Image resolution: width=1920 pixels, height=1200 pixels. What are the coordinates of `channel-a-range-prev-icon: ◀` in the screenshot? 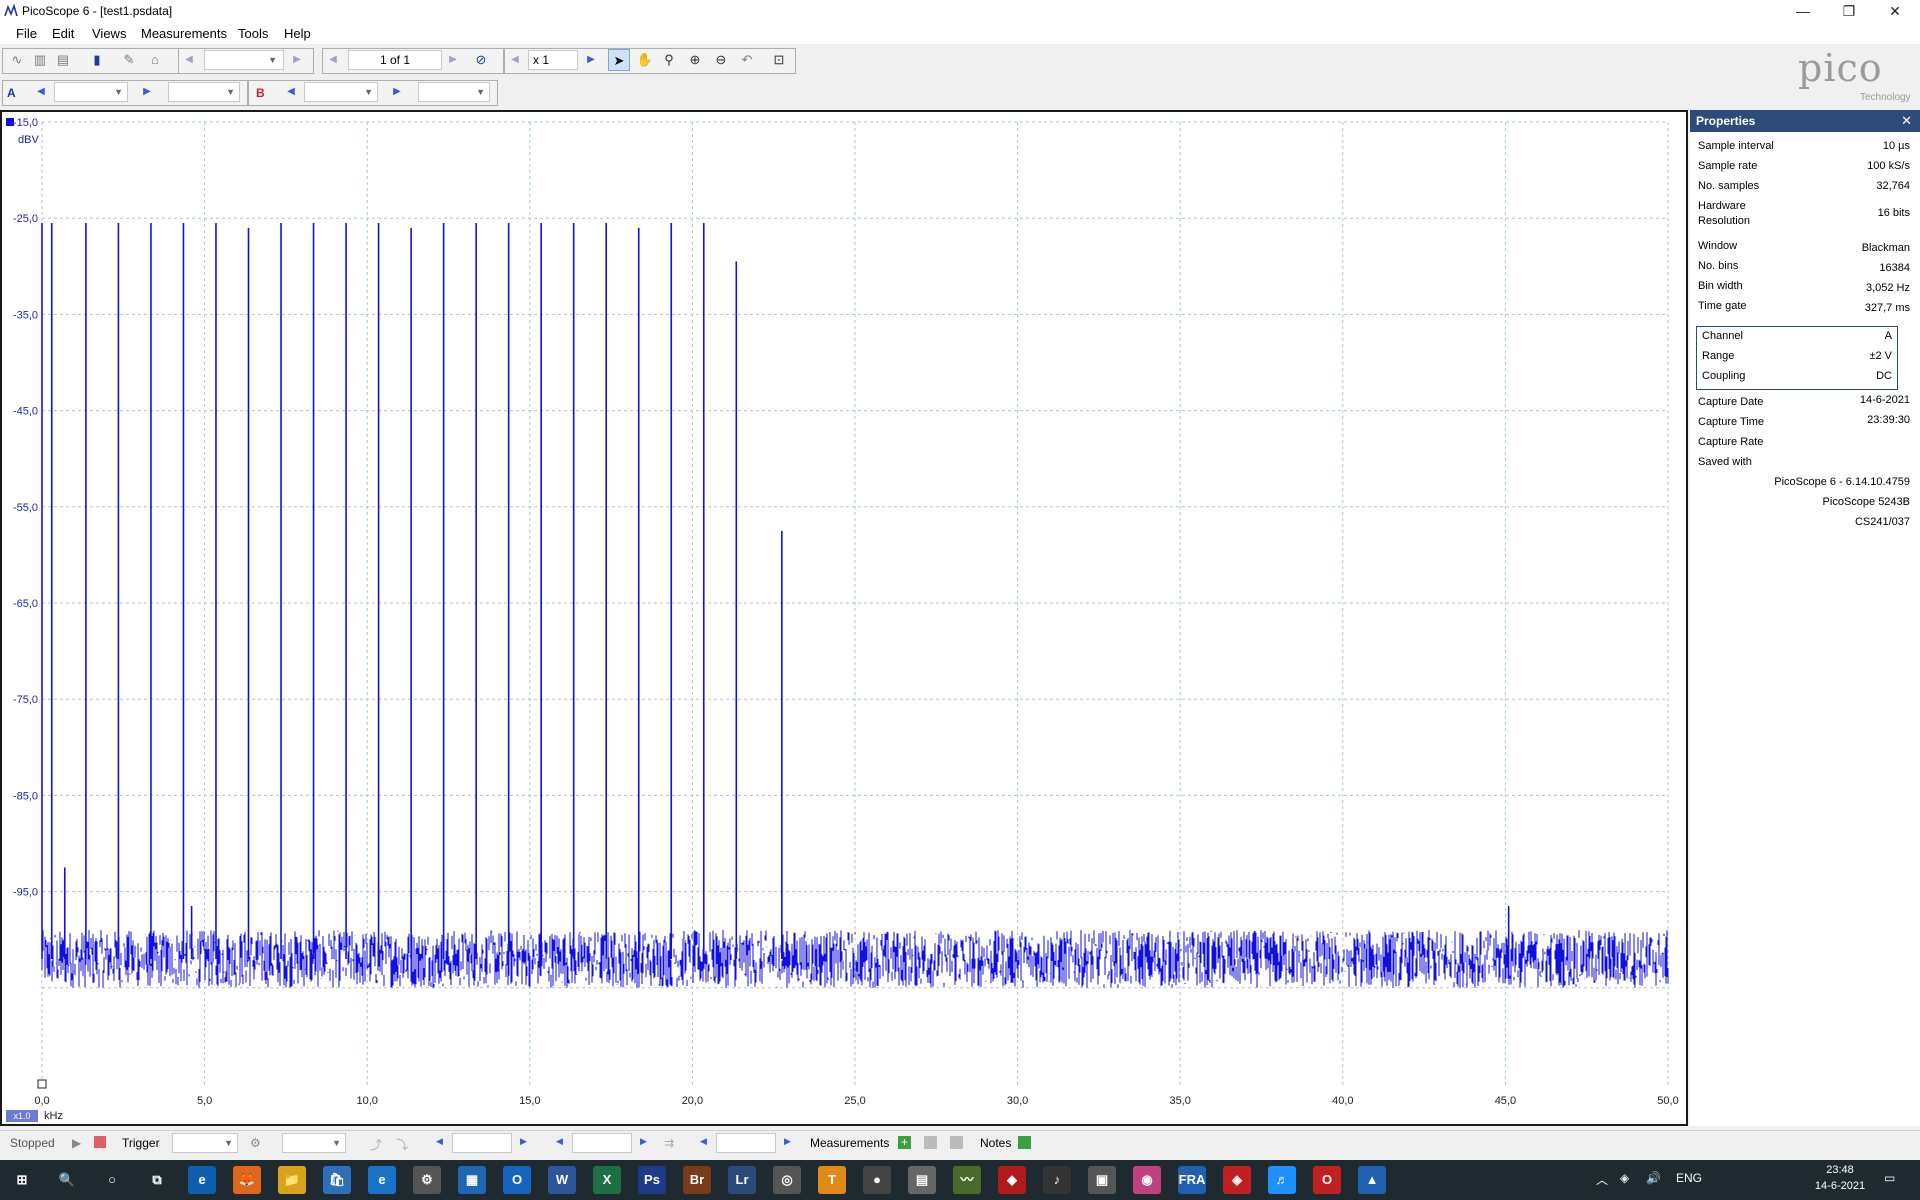 It's located at (41, 92).